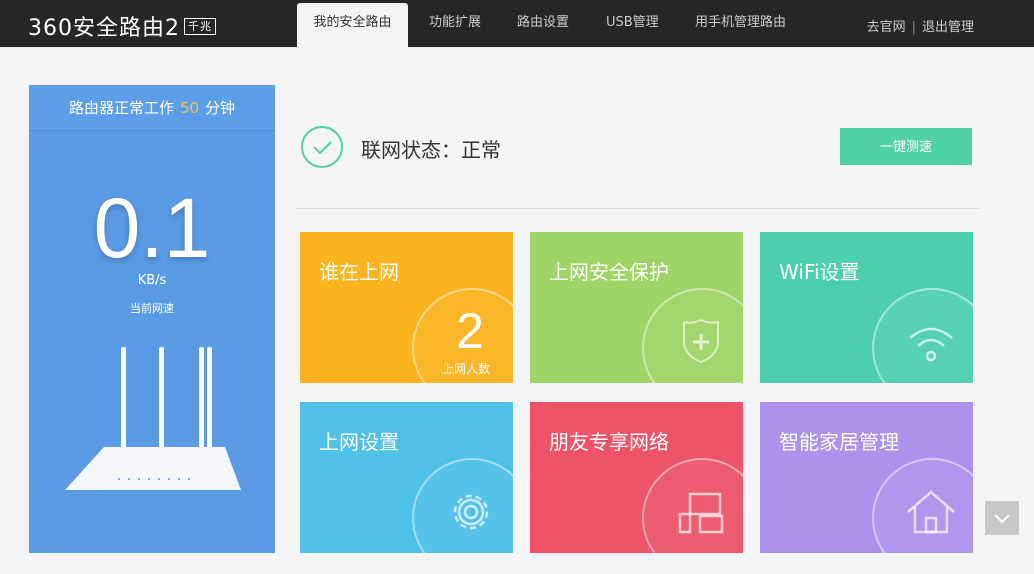 This screenshot has height=574, width=1034. Describe the element at coordinates (906, 146) in the screenshot. I see `speed-test-button: 一键测速` at that location.